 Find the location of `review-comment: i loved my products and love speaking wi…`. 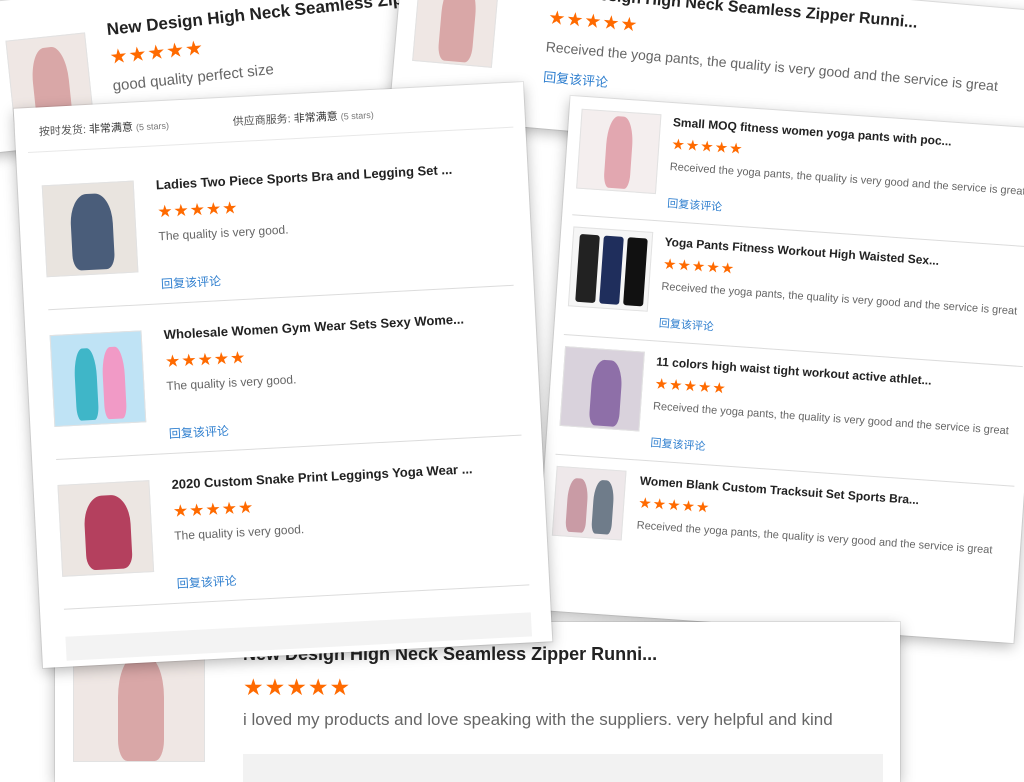

review-comment: i loved my products and love speaking wi… is located at coordinates (538, 719).